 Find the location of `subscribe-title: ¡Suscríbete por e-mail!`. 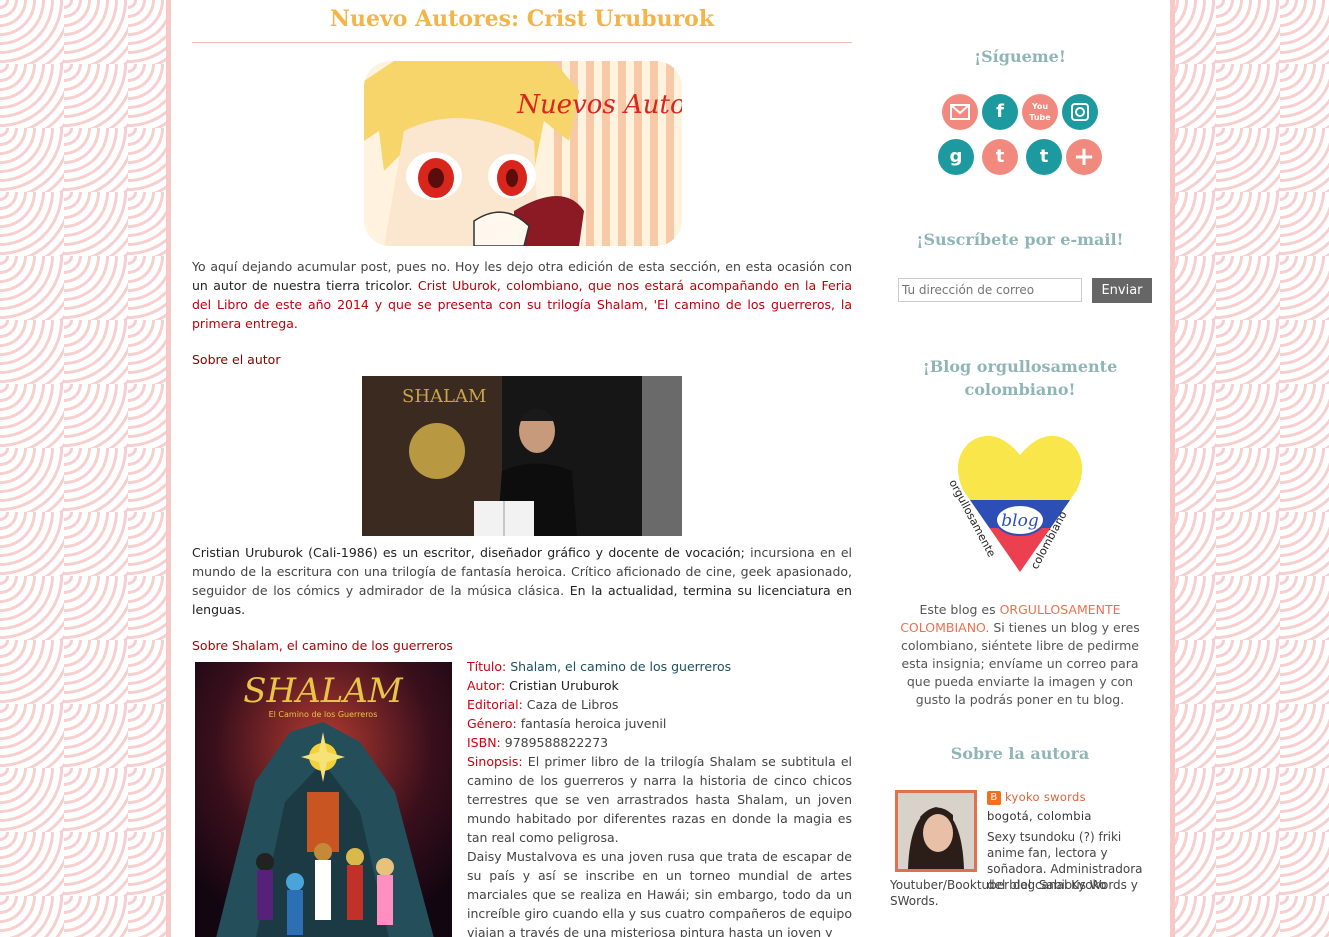

subscribe-title: ¡Suscríbete por e-mail! is located at coordinates (1020, 239).